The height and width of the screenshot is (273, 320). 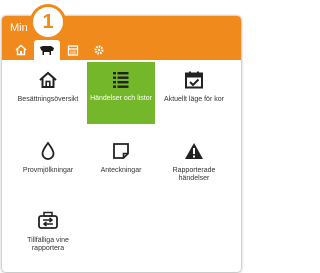 What do you see at coordinates (48, 22) in the screenshot?
I see `step-number-badge: 1` at bounding box center [48, 22].